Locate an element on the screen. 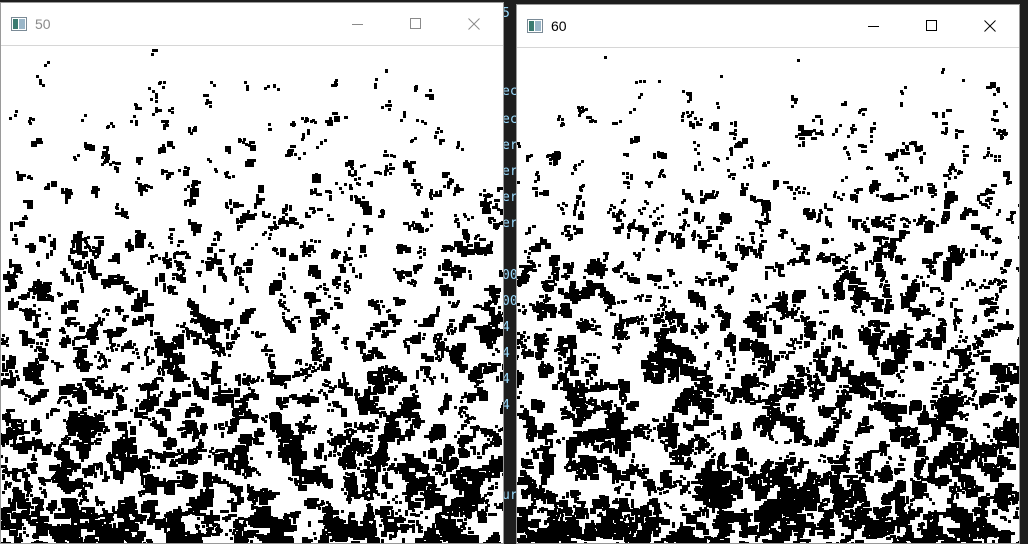  window-titlebar: 60 is located at coordinates (768, 26).